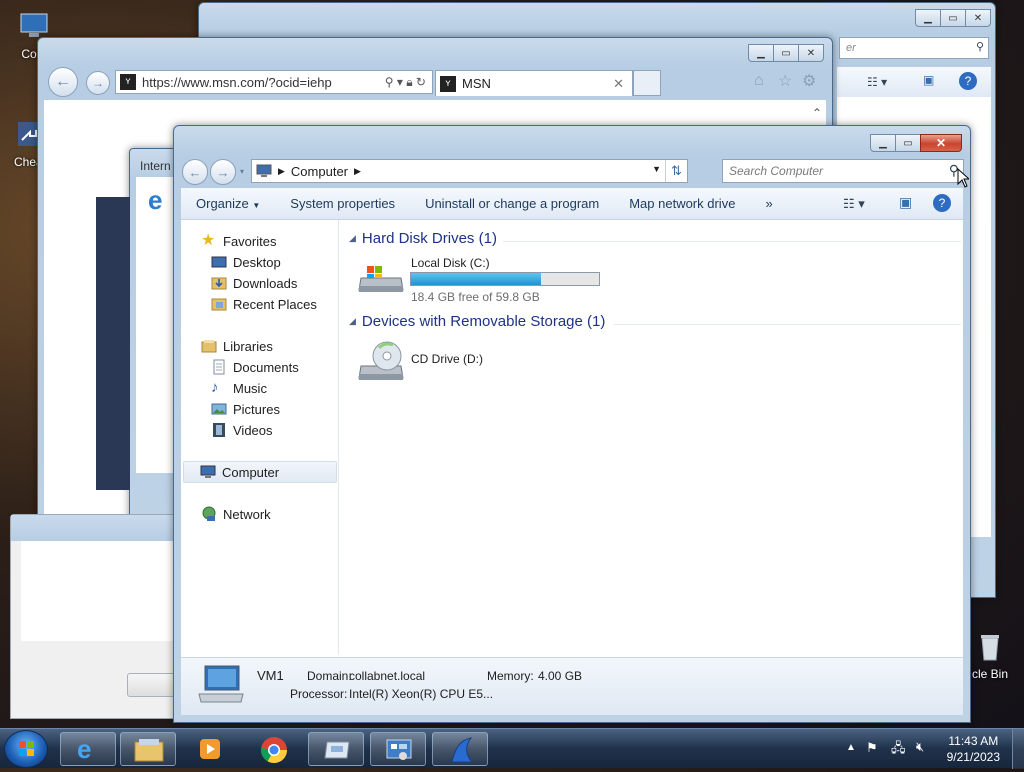 The width and height of the screenshot is (1024, 772). I want to click on taskbar-windows-explorer, so click(148, 749).